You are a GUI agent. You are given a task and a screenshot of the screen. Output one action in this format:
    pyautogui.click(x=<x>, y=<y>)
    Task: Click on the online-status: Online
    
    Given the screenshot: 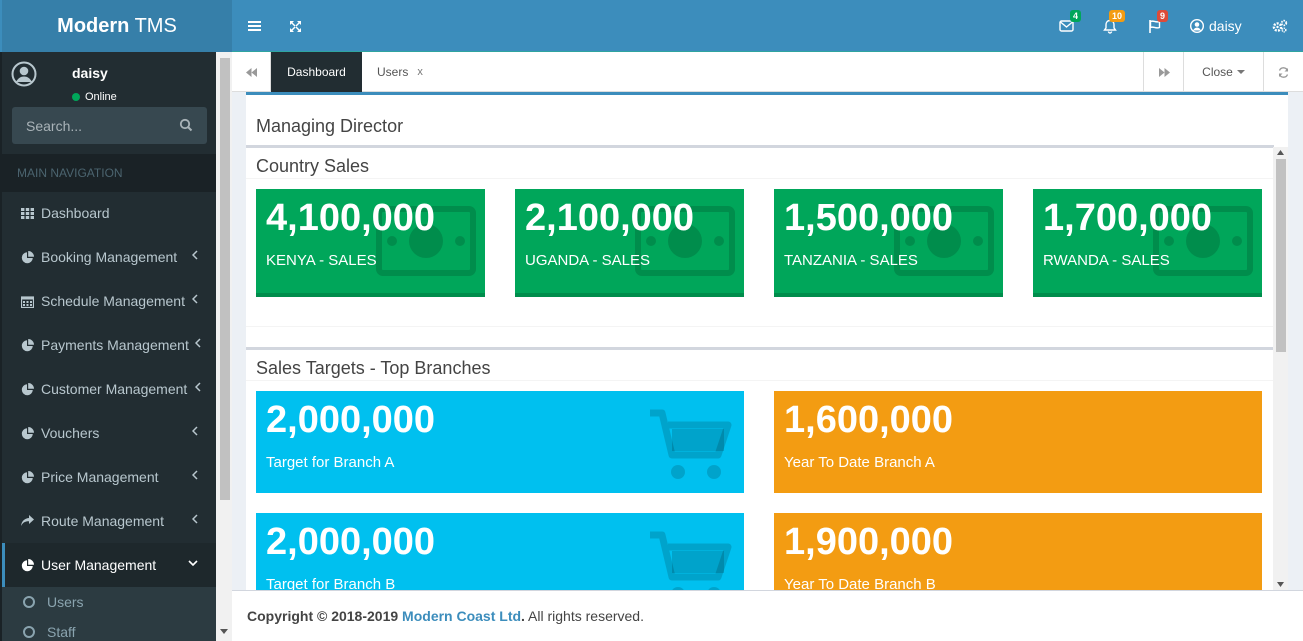 What is the action you would take?
    pyautogui.click(x=94, y=96)
    